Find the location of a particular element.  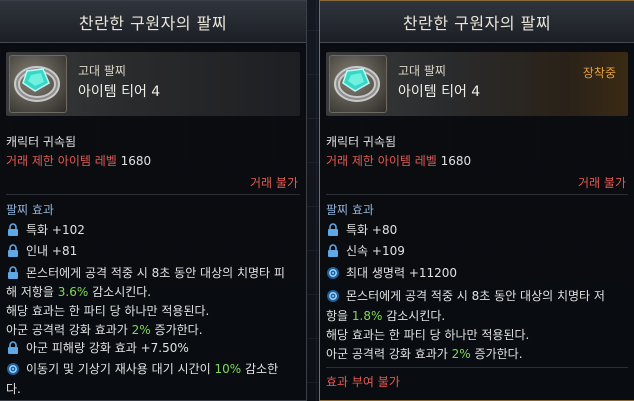

effect-text-continued: 해 저항을 3.6% 감소시킨다. is located at coordinates (78, 291).